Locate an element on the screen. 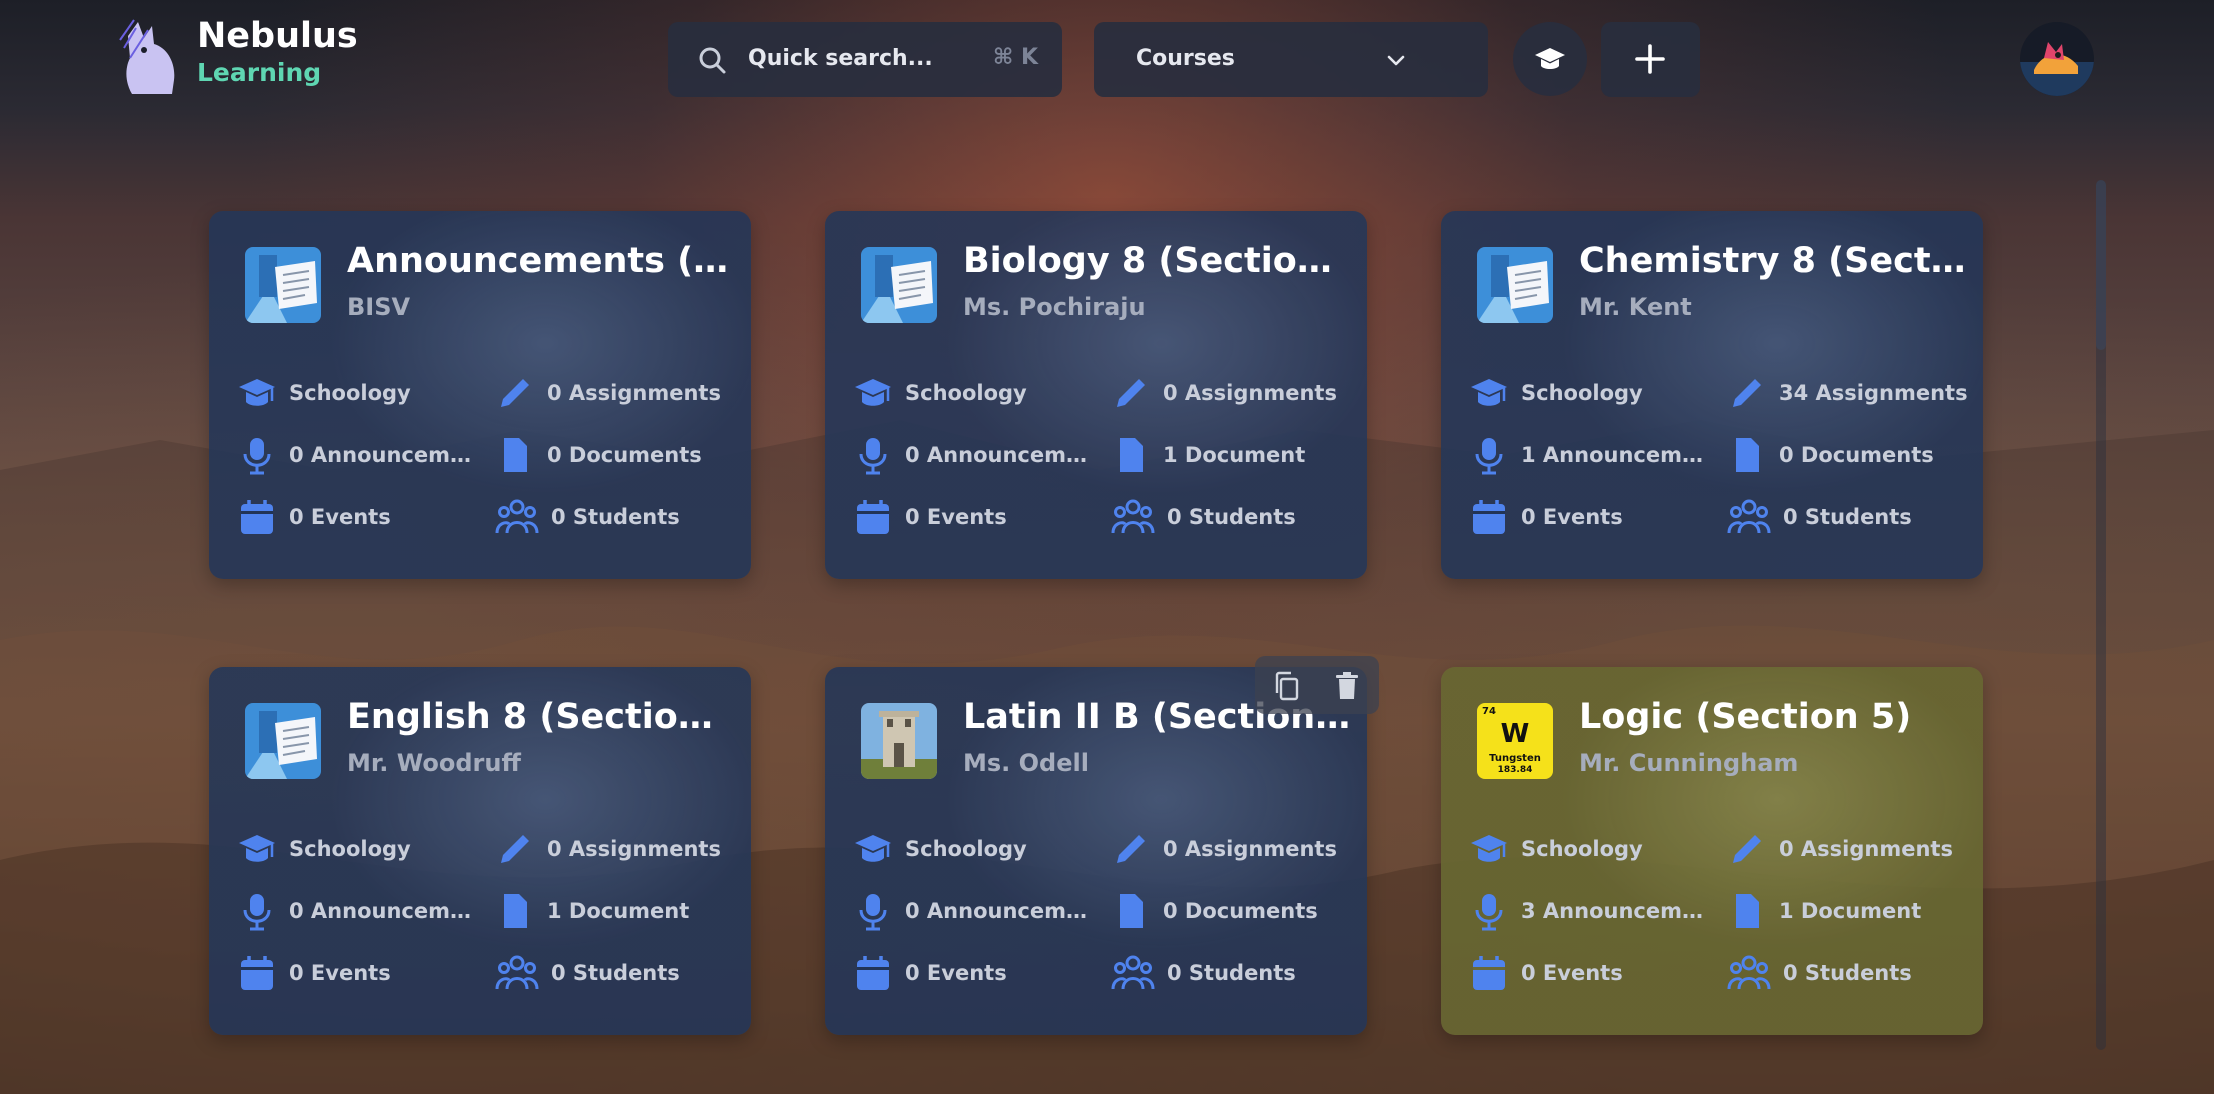 Image resolution: width=2214 pixels, height=1094 pixels. quick-search-input: Quick search... ⌘ K is located at coordinates (865, 59).